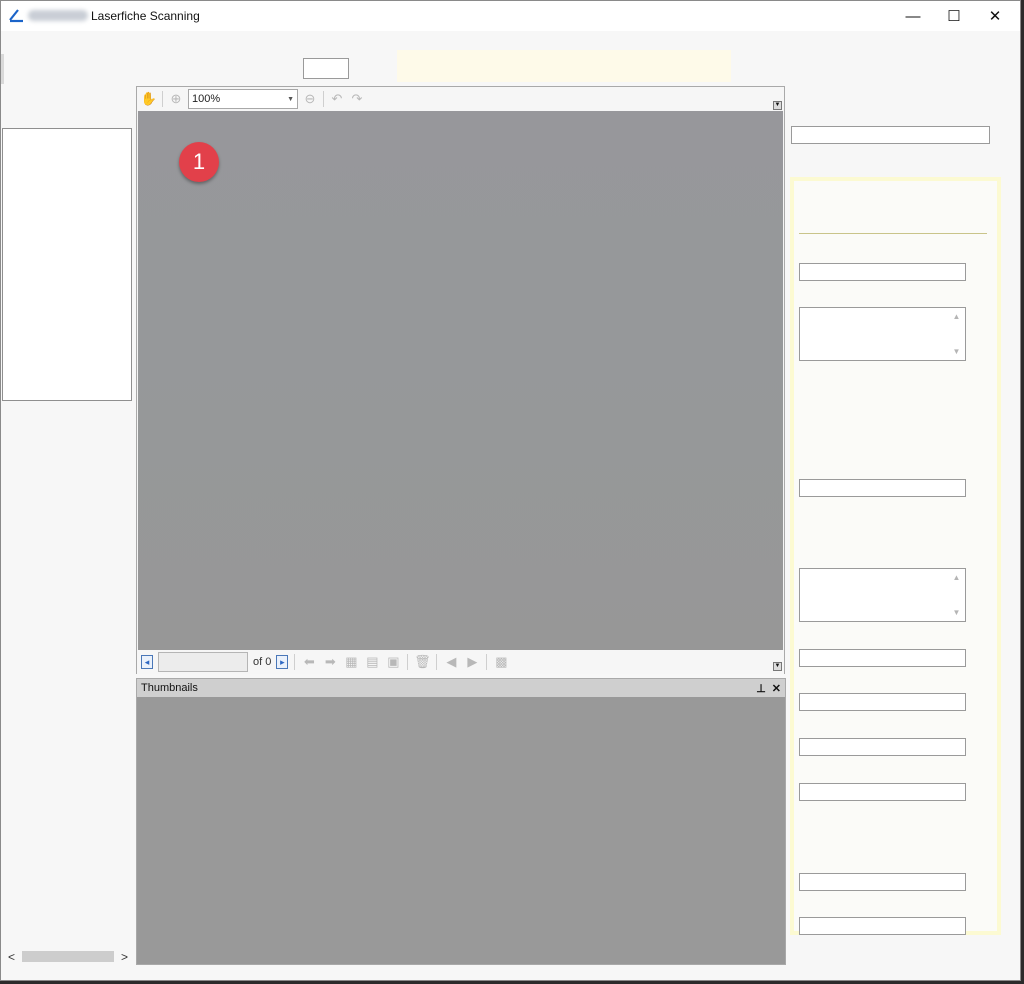  What do you see at coordinates (262, 662) in the screenshot?
I see `page-count-label: of 0` at bounding box center [262, 662].